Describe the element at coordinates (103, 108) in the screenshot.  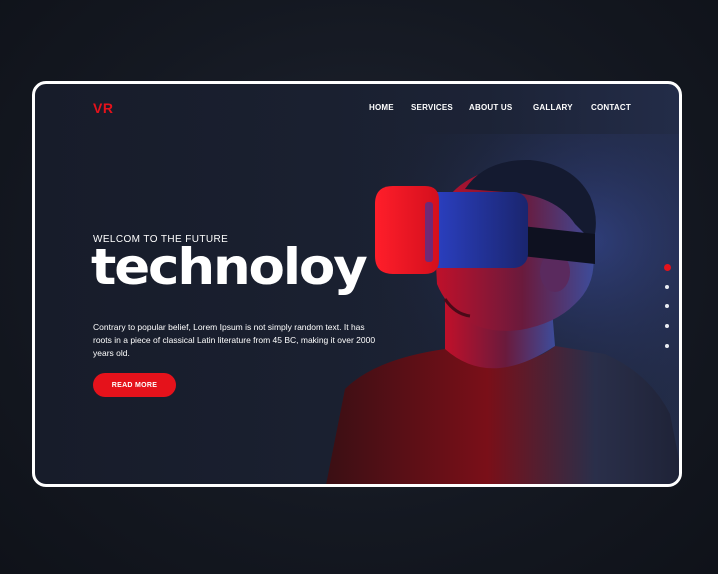
I see `vr-logo: VR` at that location.